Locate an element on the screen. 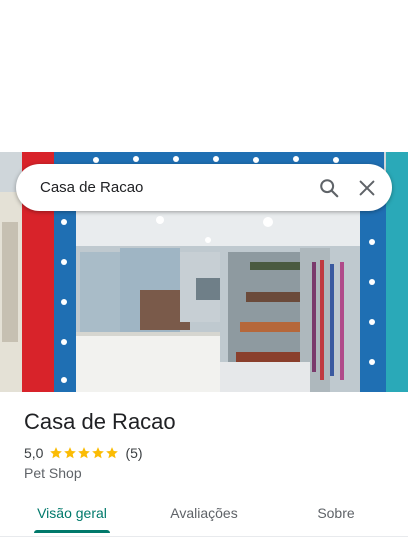  search-bar: Casa de Racao is located at coordinates (204, 187).